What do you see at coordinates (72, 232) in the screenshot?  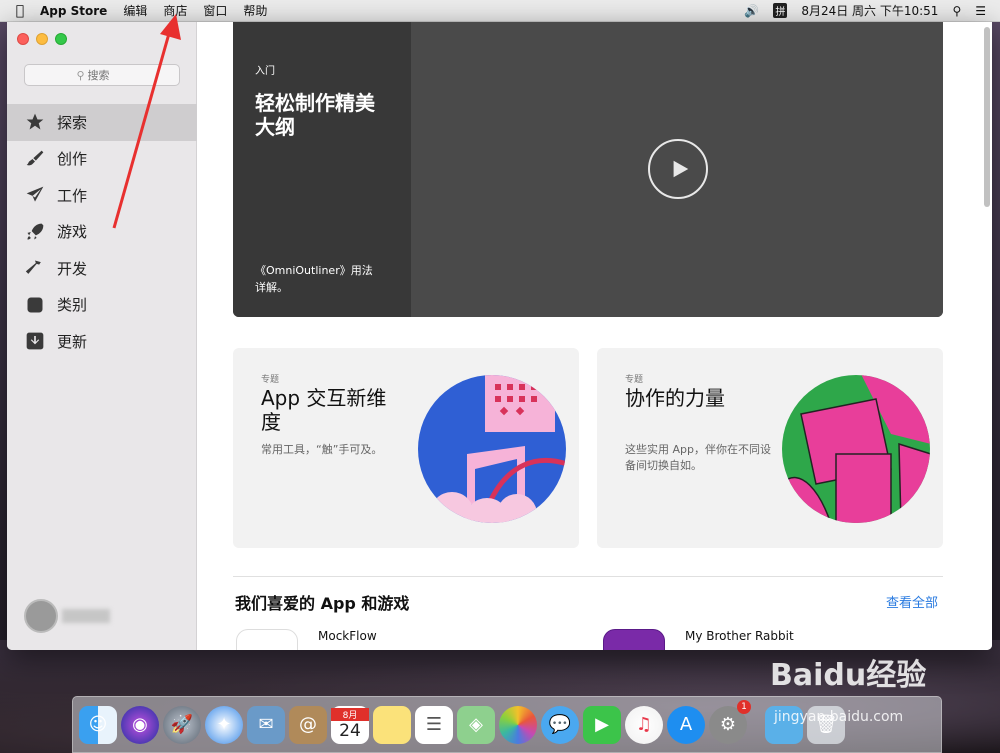 I see `sidebar-item-label: 游戏` at bounding box center [72, 232].